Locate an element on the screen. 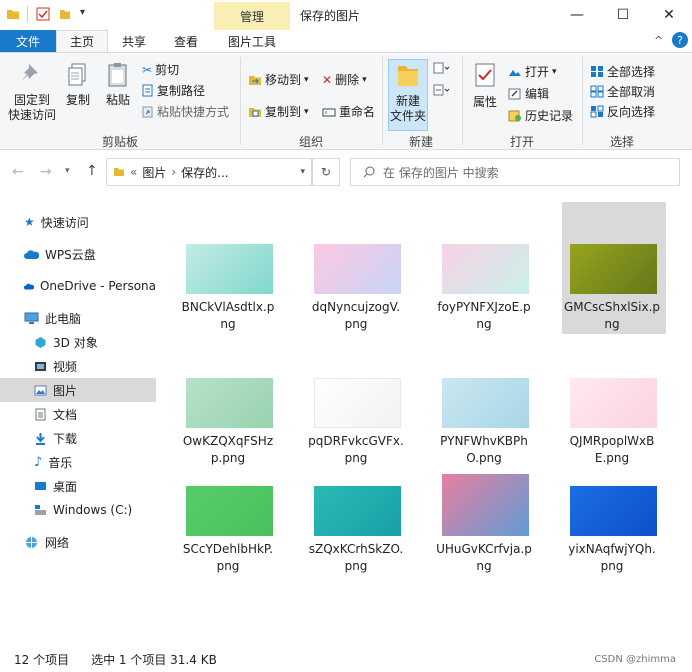 This screenshot has width=692, height=672. copy-button: 复制 is located at coordinates (78, 84).